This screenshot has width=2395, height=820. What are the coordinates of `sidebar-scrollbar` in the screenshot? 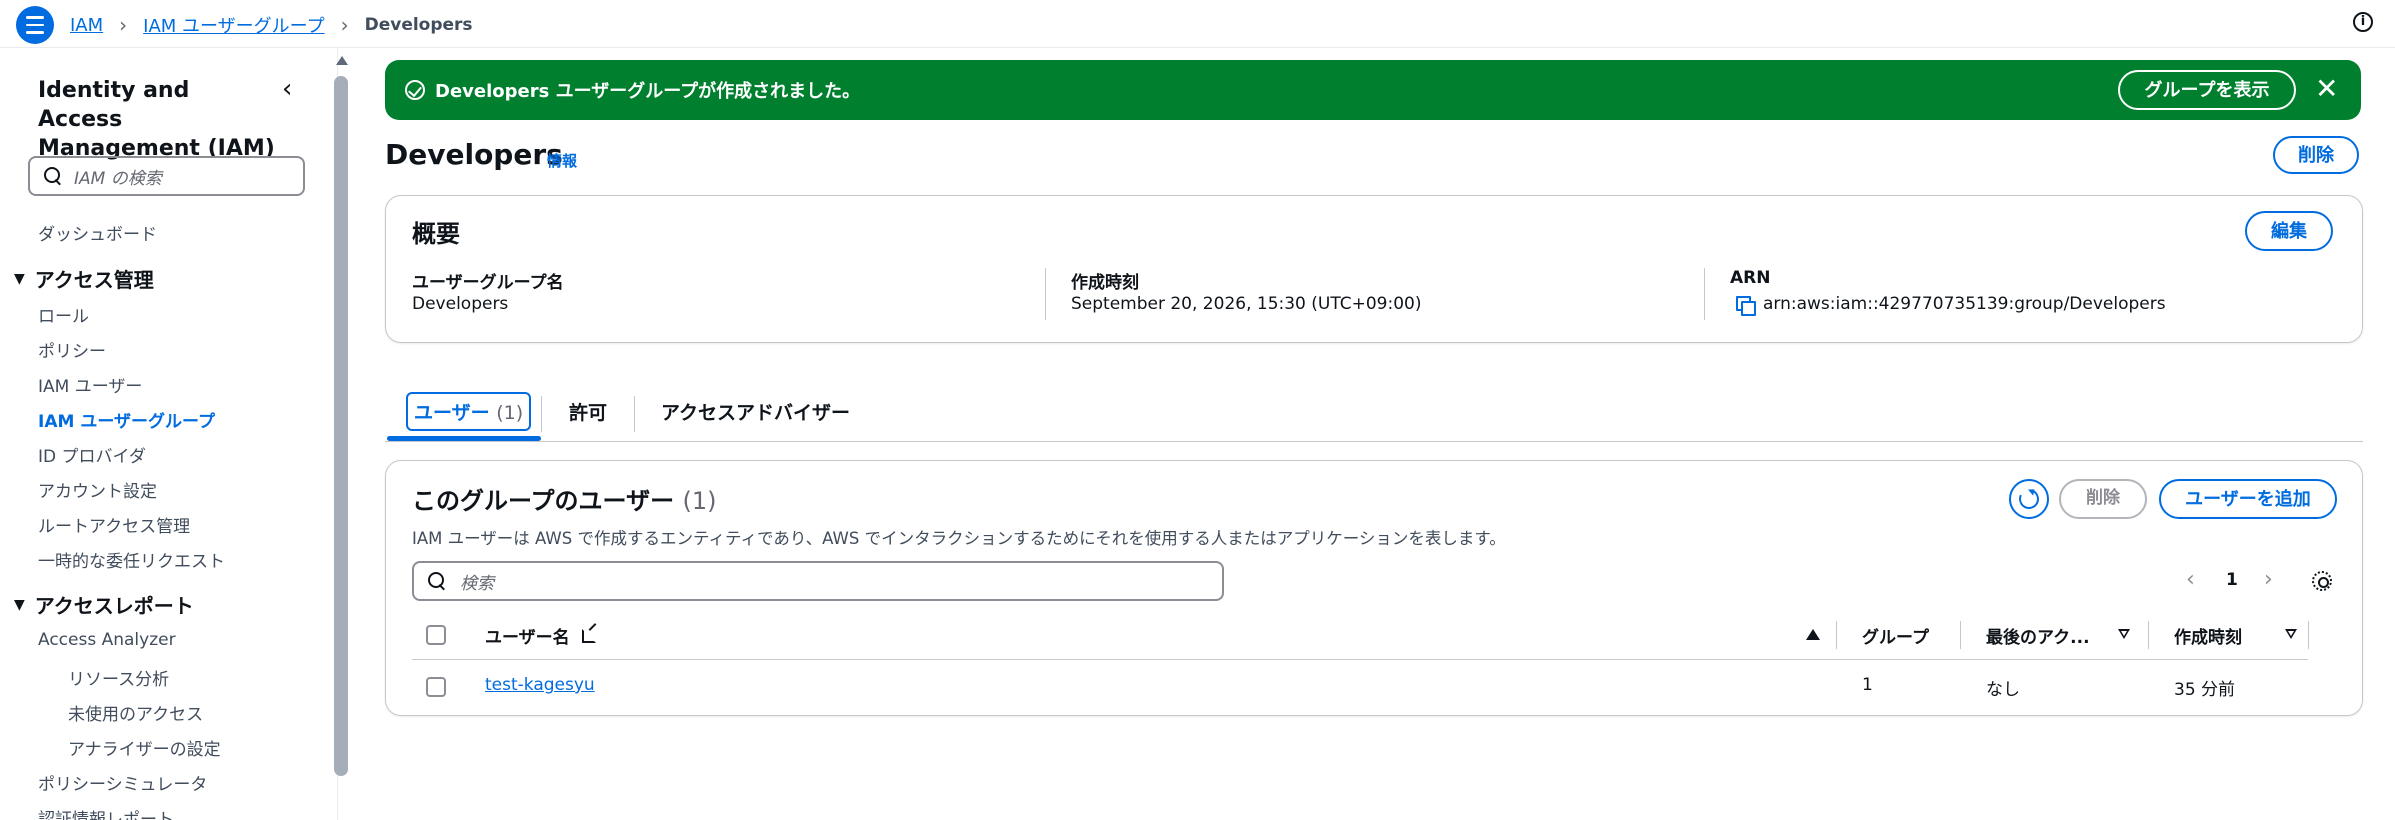 It's located at (341, 438).